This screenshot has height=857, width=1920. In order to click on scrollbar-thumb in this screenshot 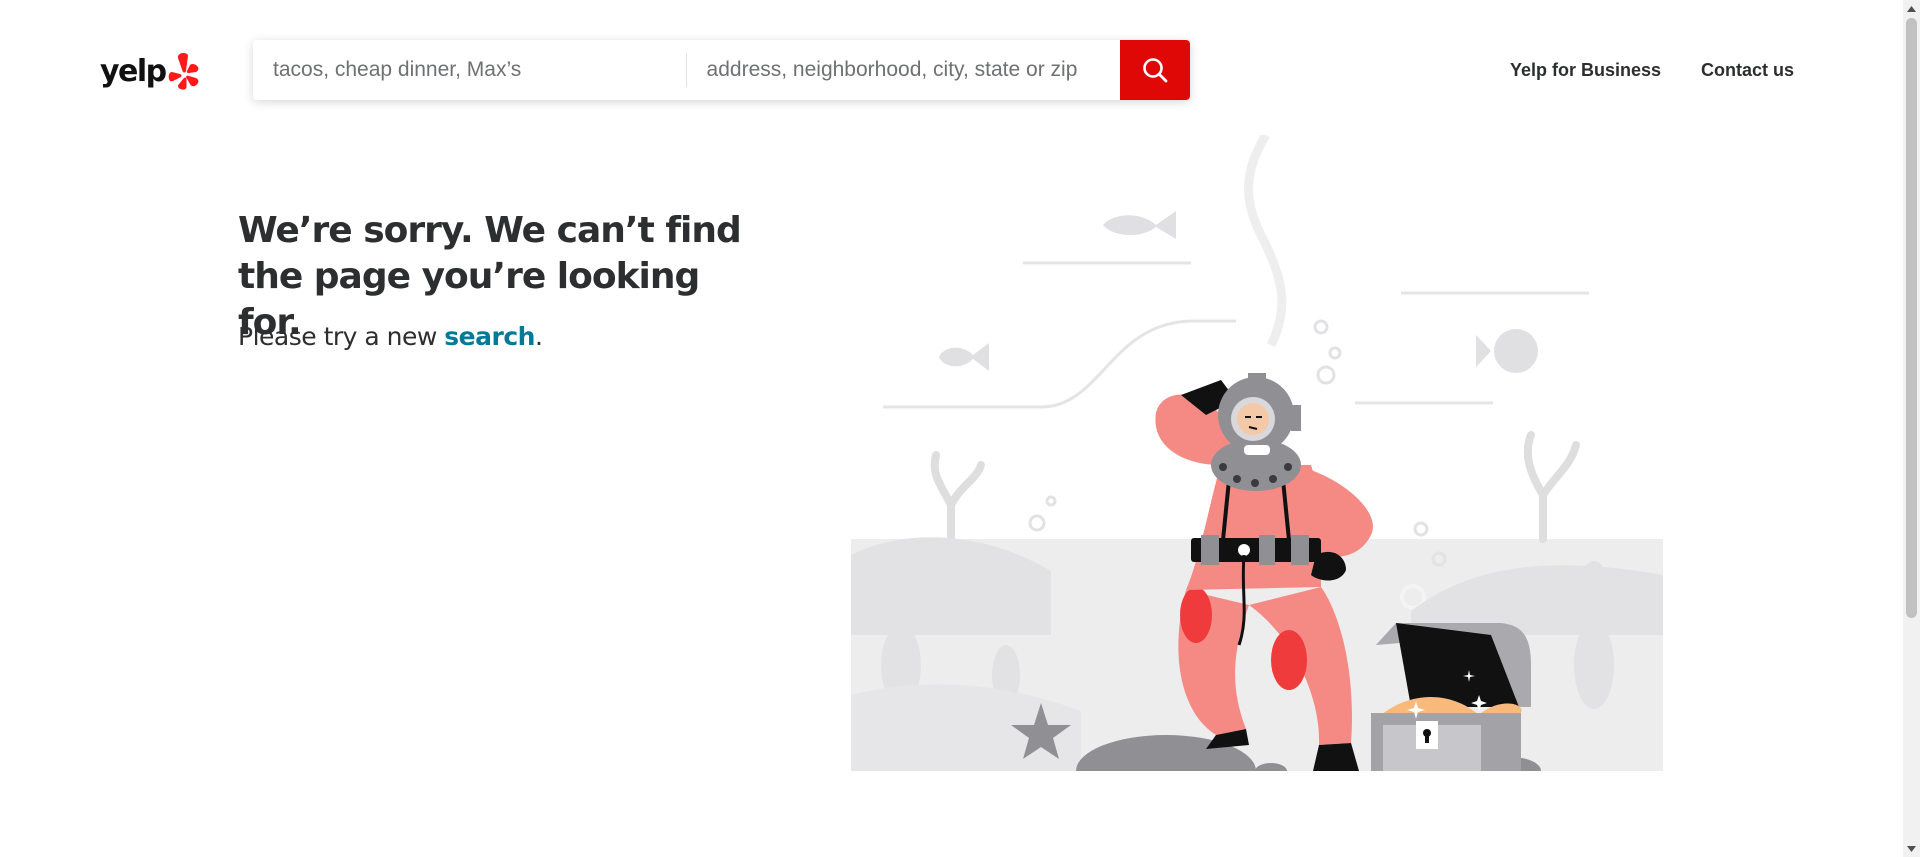, I will do `click(1911, 318)`.